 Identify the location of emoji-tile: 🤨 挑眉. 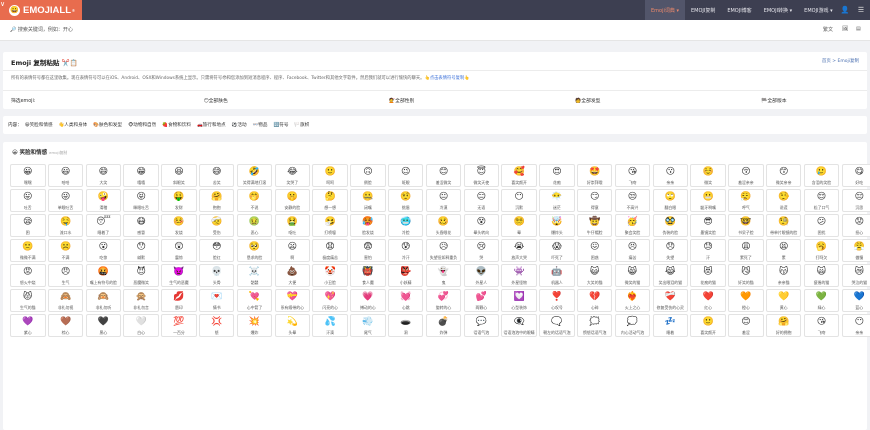
(405, 201).